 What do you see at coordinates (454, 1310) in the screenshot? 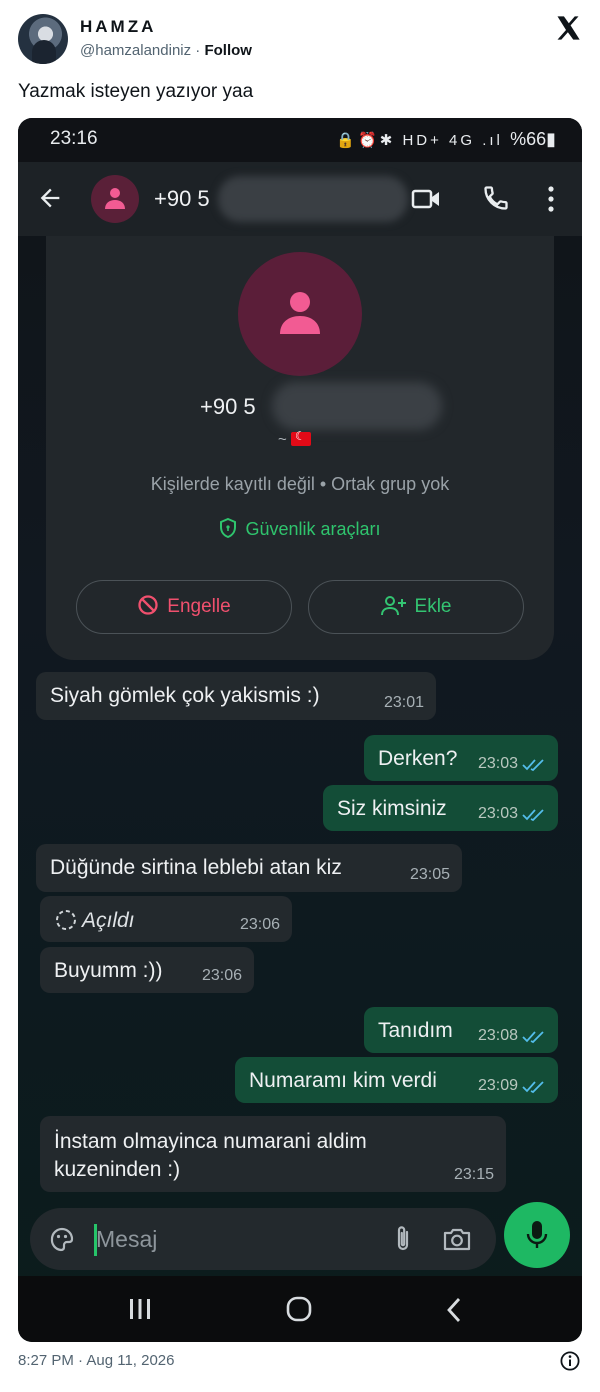
I see `nav-back-icon` at bounding box center [454, 1310].